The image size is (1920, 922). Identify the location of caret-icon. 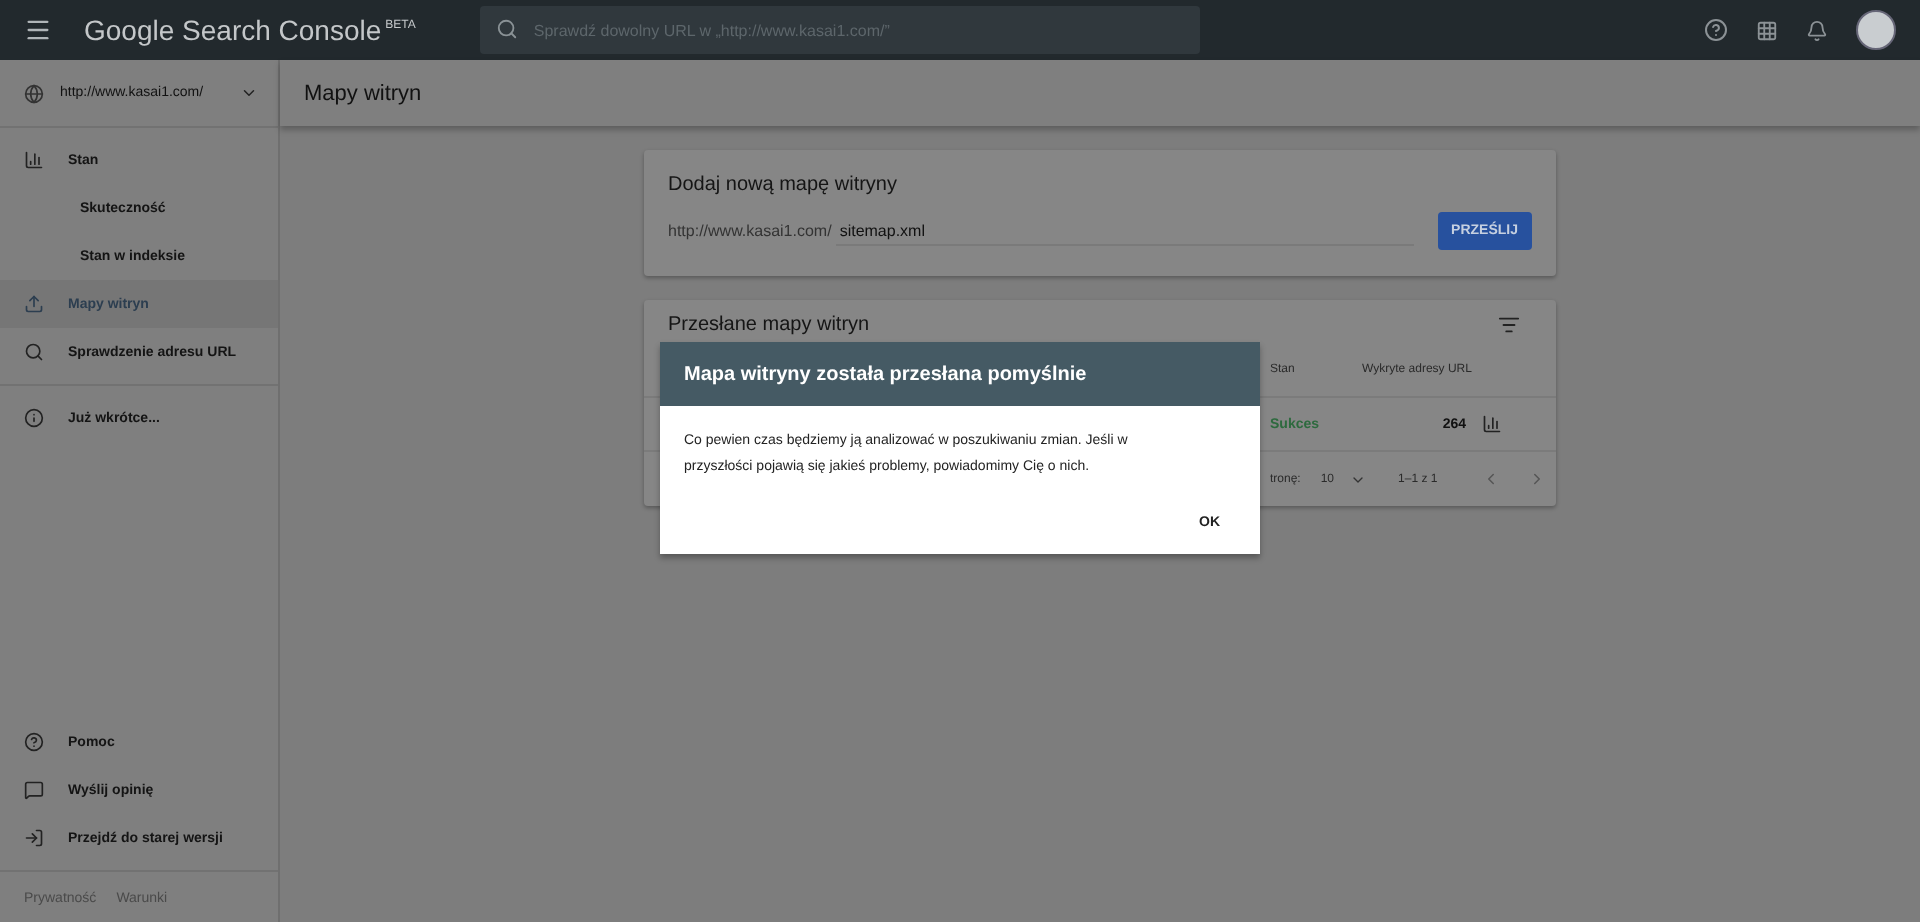
(249, 93).